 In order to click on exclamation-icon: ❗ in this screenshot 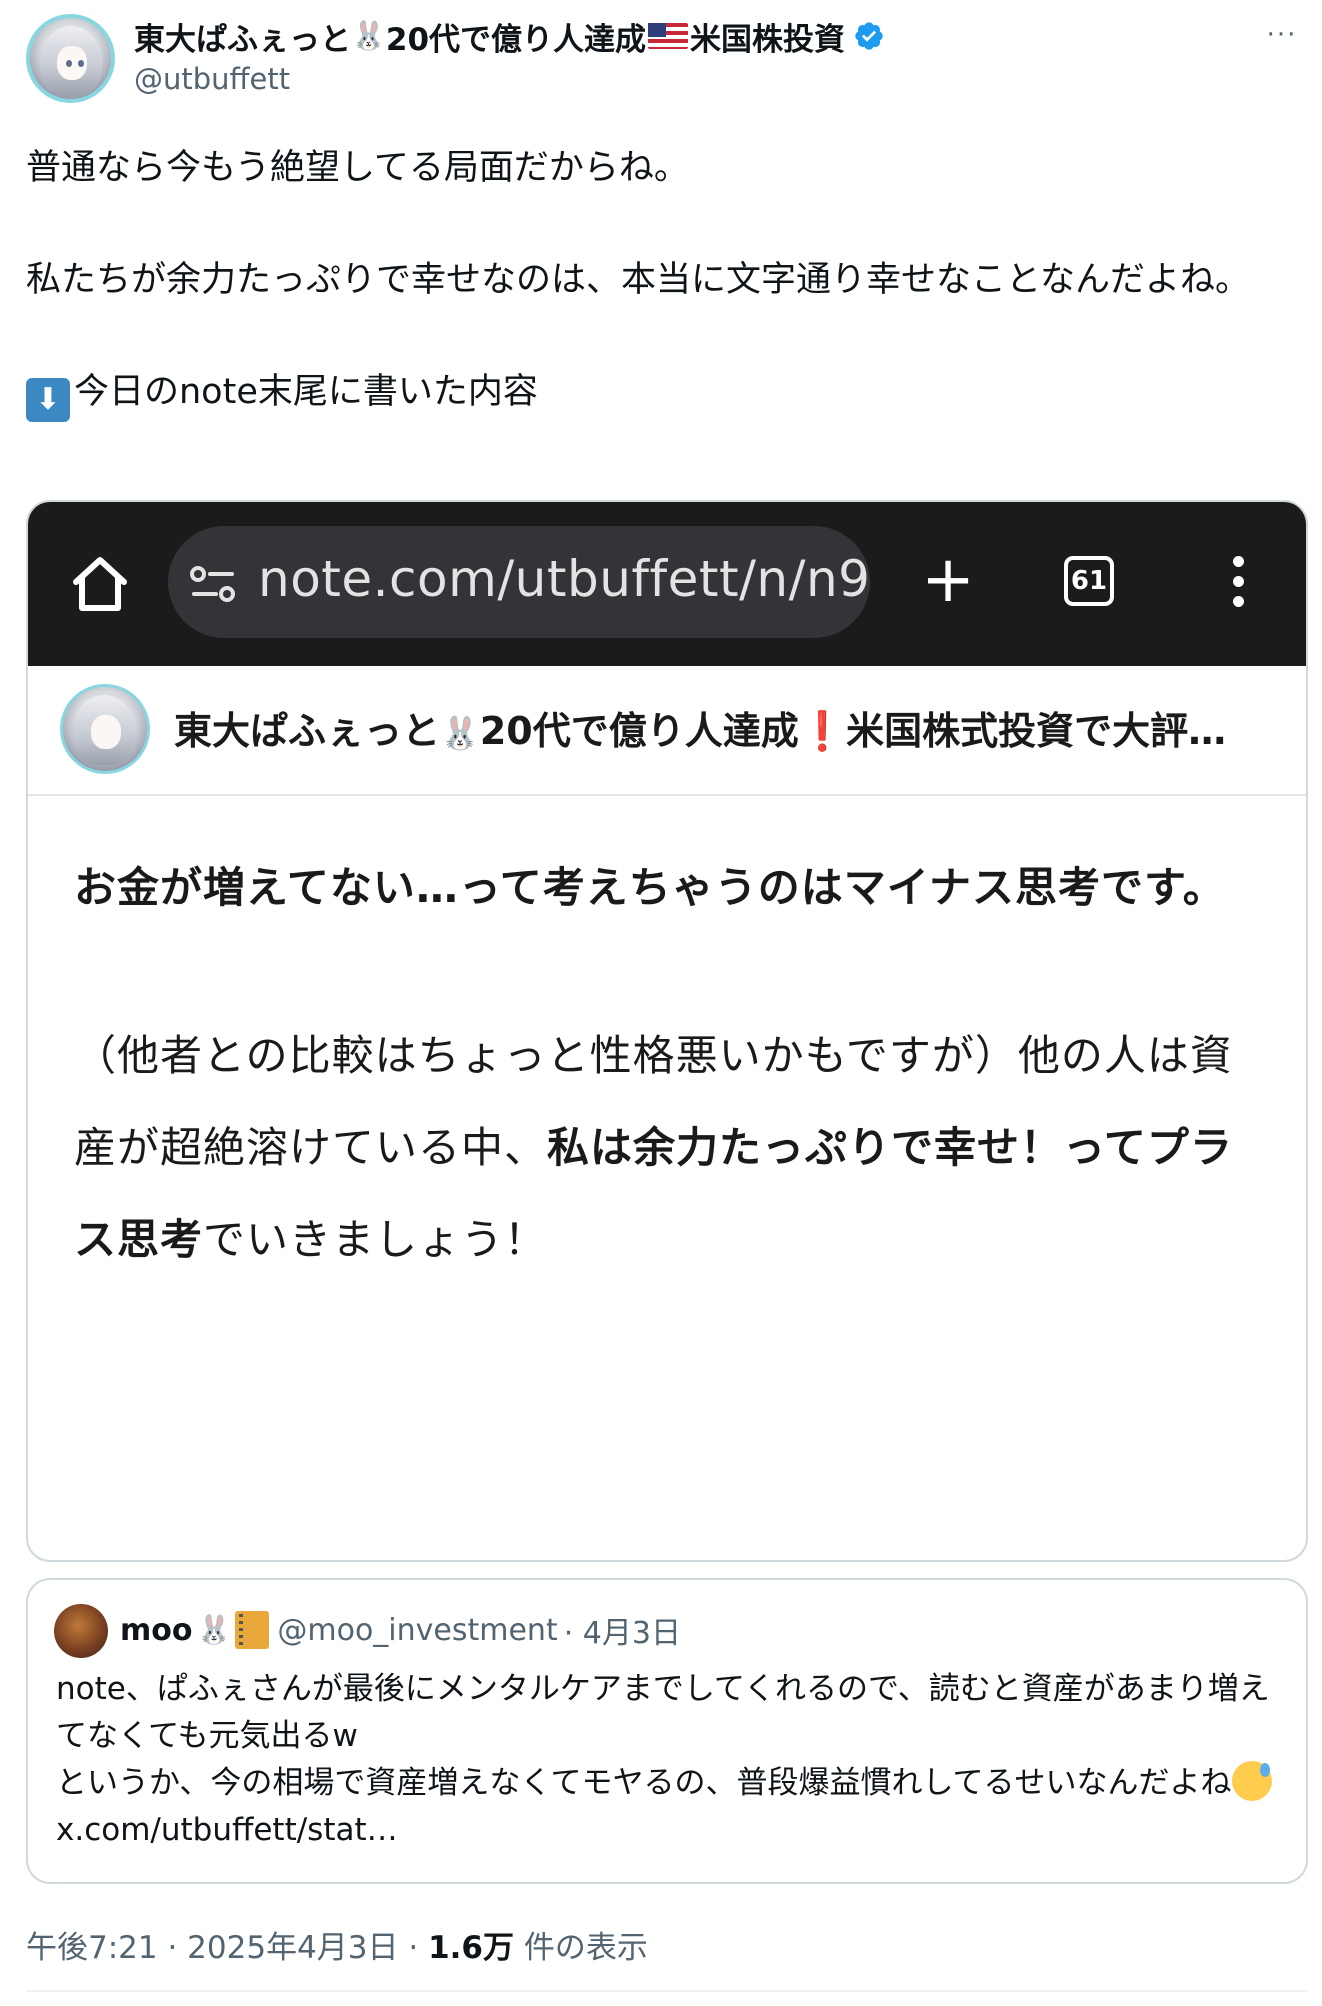, I will do `click(822, 731)`.